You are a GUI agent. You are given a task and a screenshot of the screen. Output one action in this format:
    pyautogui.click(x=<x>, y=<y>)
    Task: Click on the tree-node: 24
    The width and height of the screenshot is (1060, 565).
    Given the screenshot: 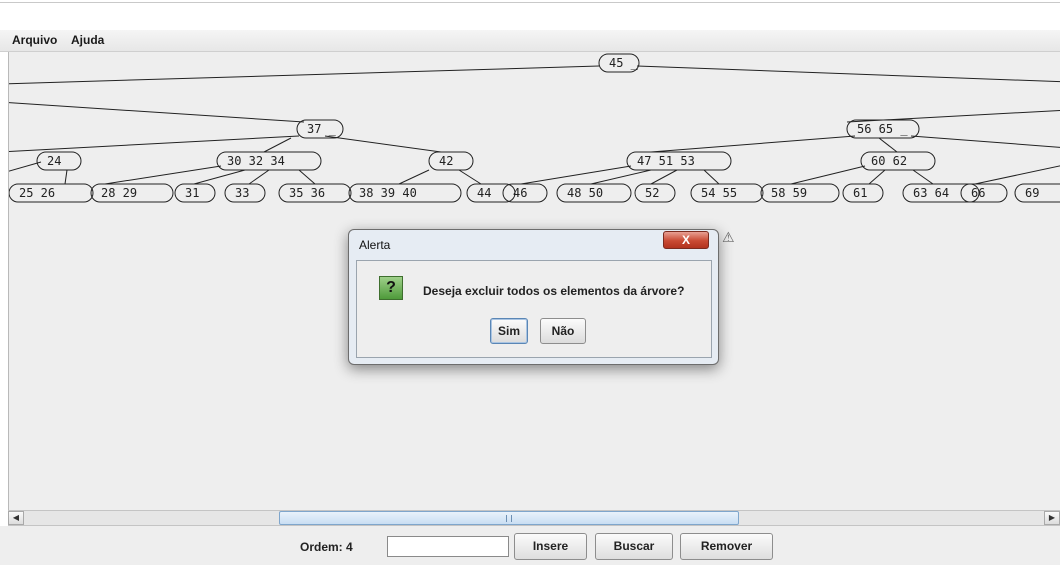 What is the action you would take?
    pyautogui.click(x=59, y=161)
    